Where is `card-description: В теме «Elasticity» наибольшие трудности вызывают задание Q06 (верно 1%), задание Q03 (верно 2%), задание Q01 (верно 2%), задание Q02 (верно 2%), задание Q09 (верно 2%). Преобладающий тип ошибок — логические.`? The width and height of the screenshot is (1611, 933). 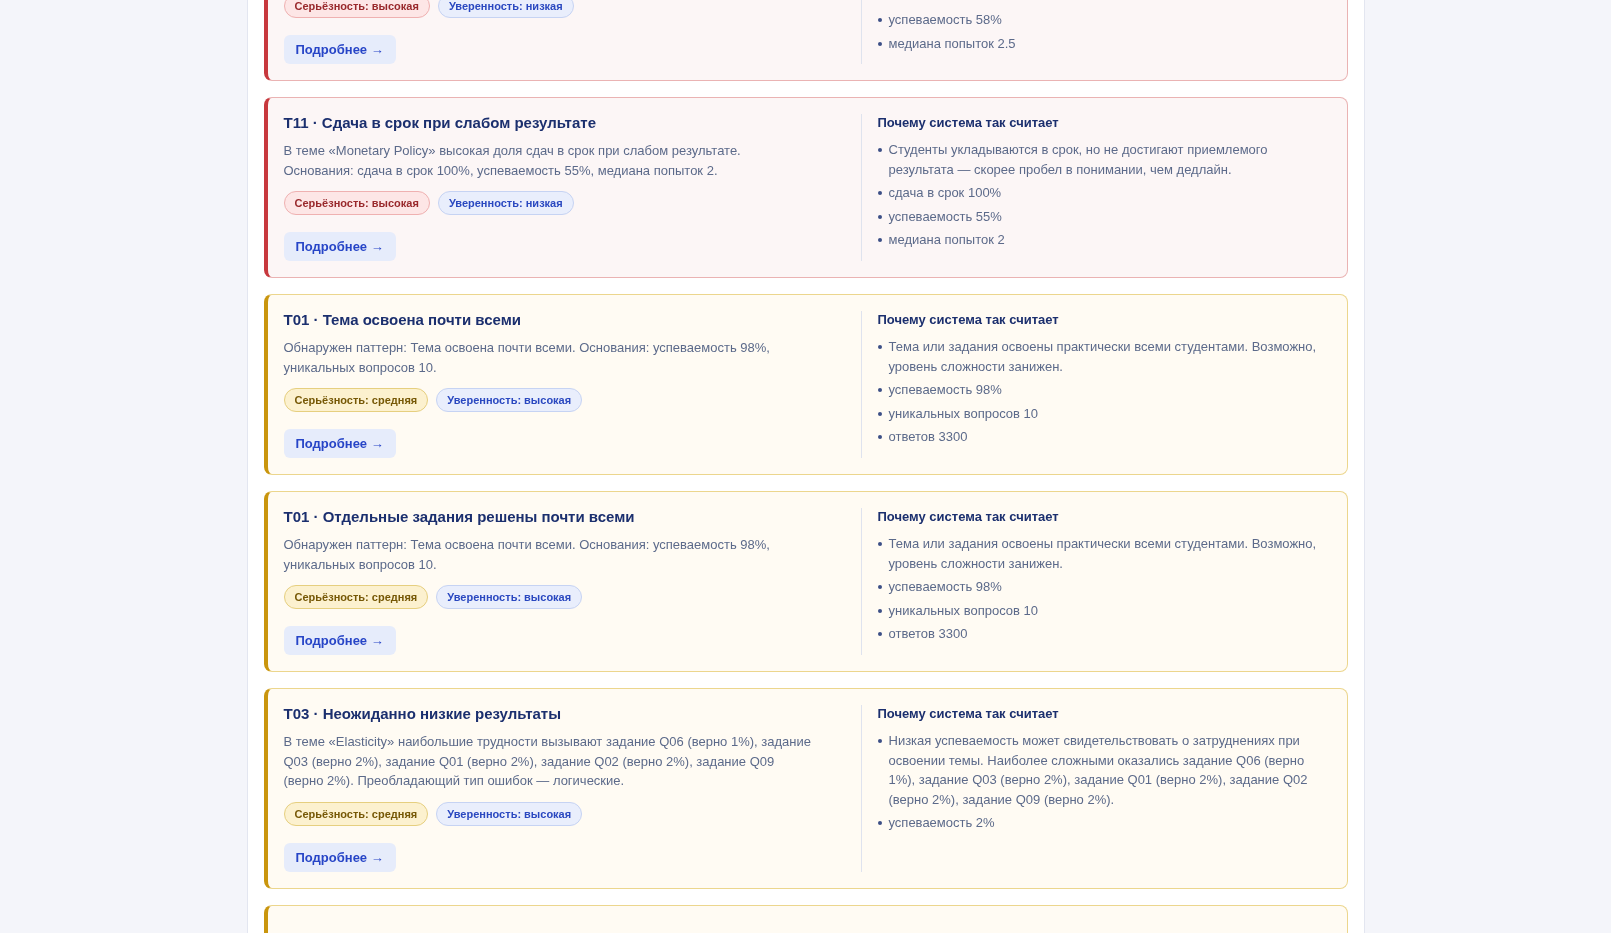
card-description: В теме «Elasticity» наибольшие трудности вызывают задание Q06 (верно 1%), задание Q03 (верно 2%), задание Q01 (верно 2%), задание Q02 (верно 2%), задание Q09 (верно 2%). Преобладающий тип ошибок — логические. is located at coordinates (547, 761).